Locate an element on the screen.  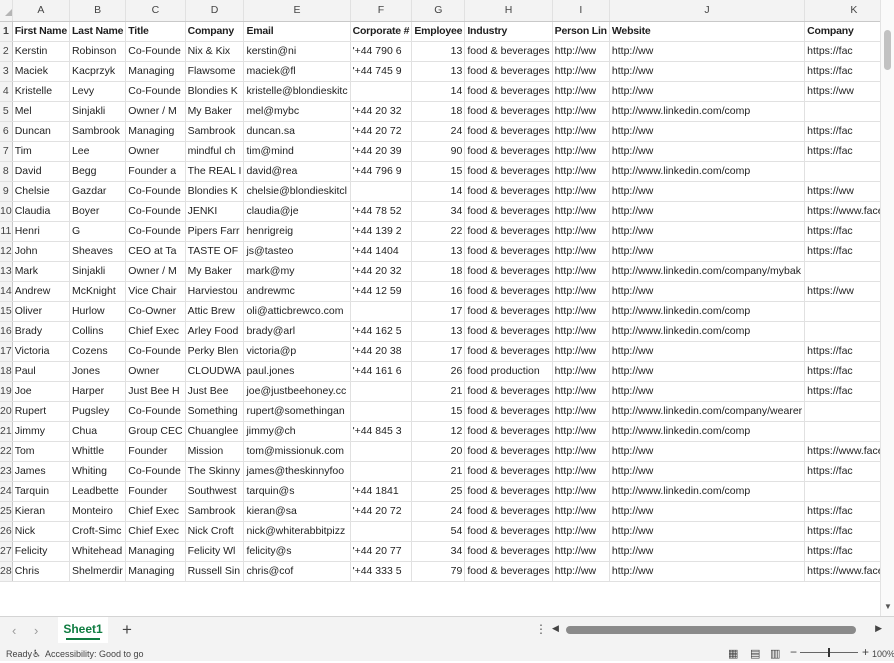
cell: Nick is located at coordinates (41, 531).